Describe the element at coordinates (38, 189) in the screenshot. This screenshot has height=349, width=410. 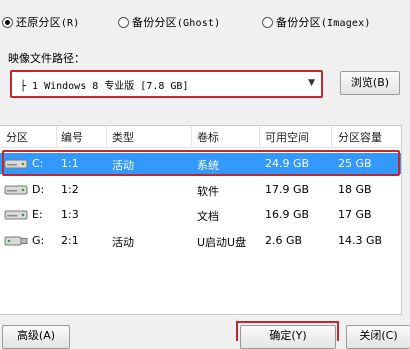
I see `cell-drive: D:` at that location.